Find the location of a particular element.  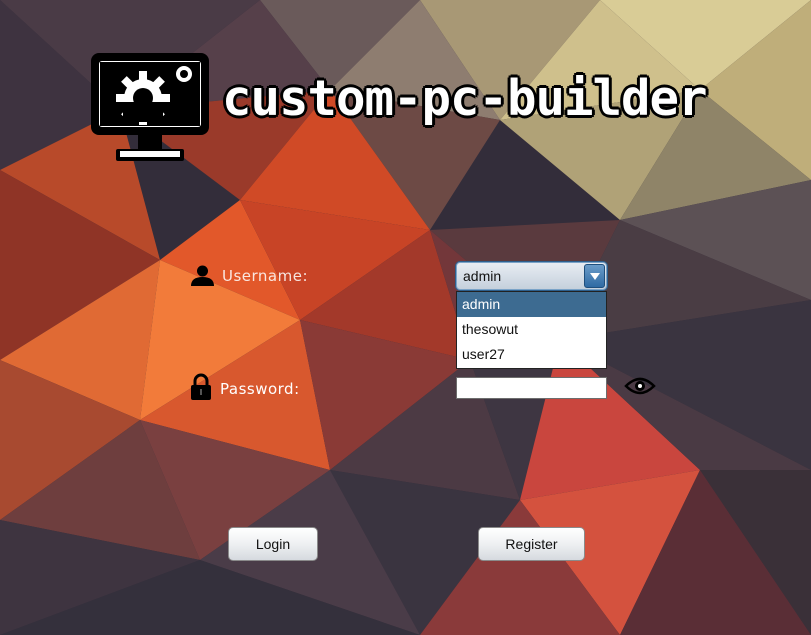

username-dropdown-list: admin thesowut user27 is located at coordinates (531, 330).